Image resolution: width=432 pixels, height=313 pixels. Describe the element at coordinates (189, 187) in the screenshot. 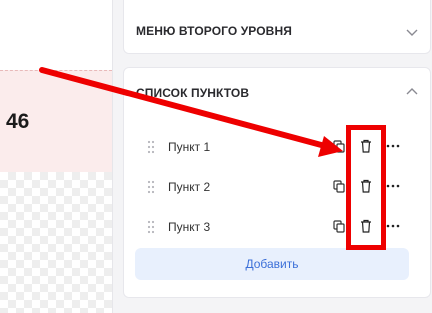

I see `list-item-label: Пункт 2` at that location.